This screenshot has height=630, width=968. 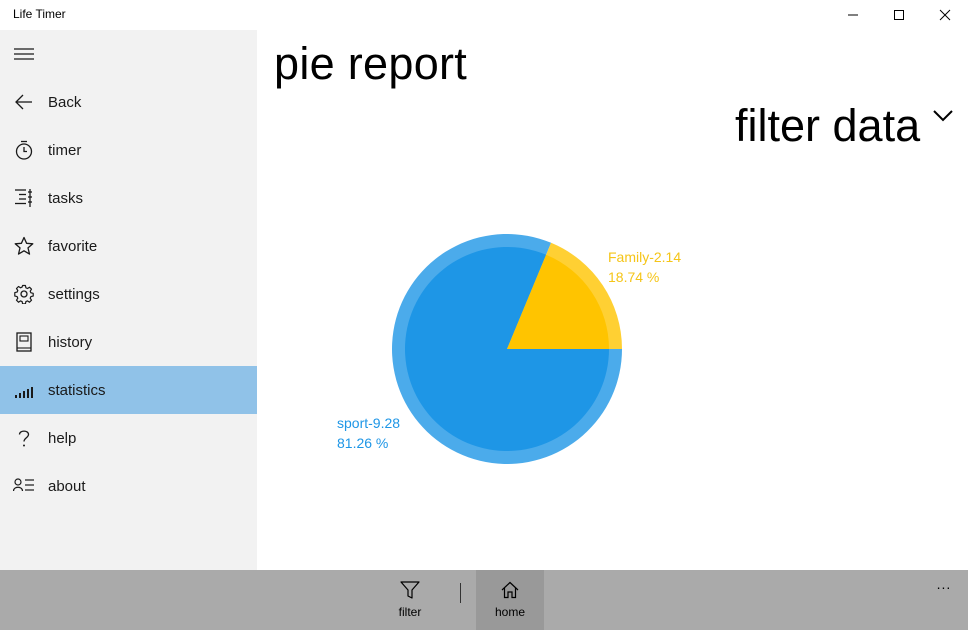 I want to click on arrow-left-icon, so click(x=24, y=102).